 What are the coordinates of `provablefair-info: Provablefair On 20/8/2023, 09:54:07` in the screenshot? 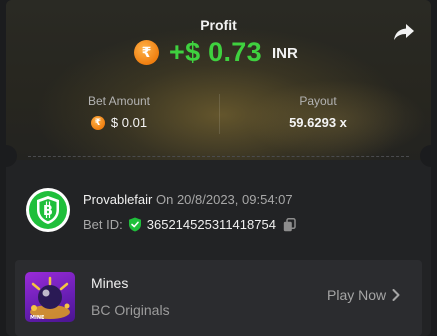 It's located at (188, 199).